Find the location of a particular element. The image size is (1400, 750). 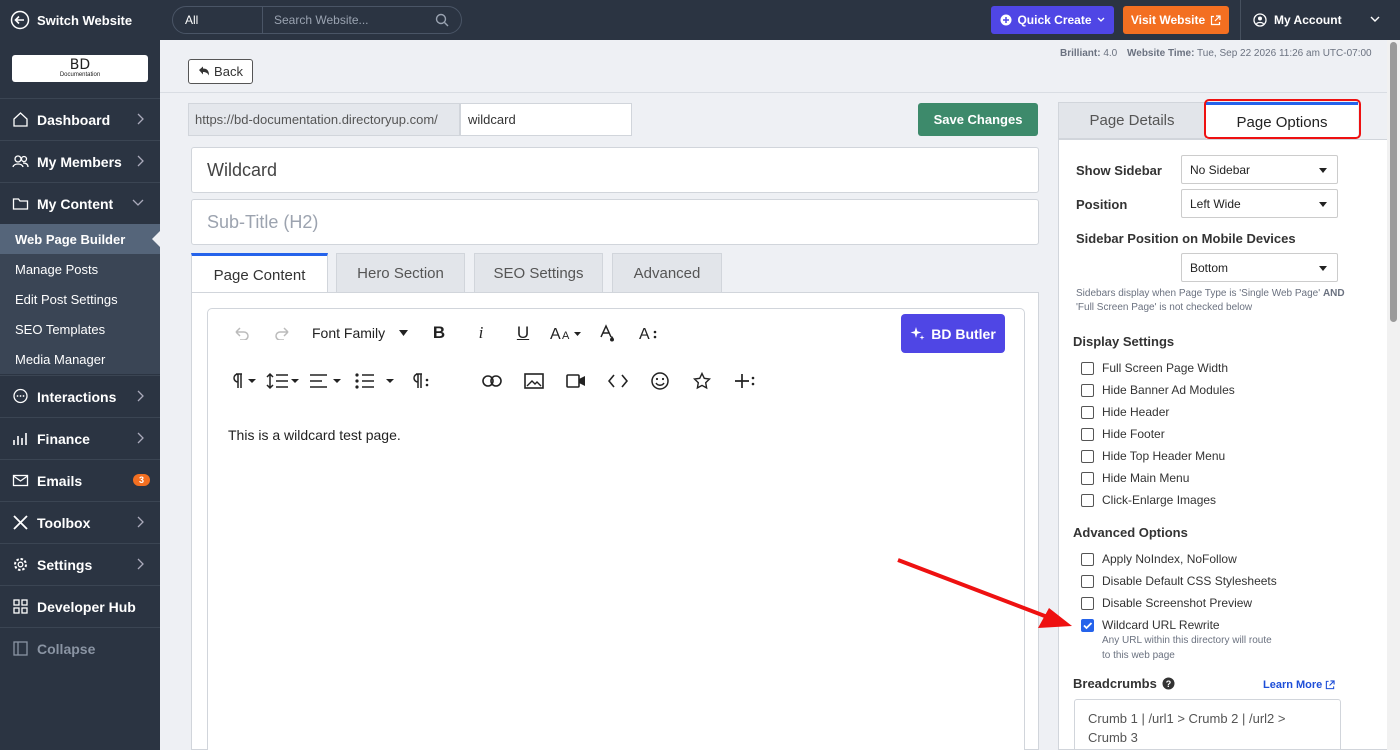

sidebar-item-developer-hub: Developer Hub is located at coordinates (80, 606).